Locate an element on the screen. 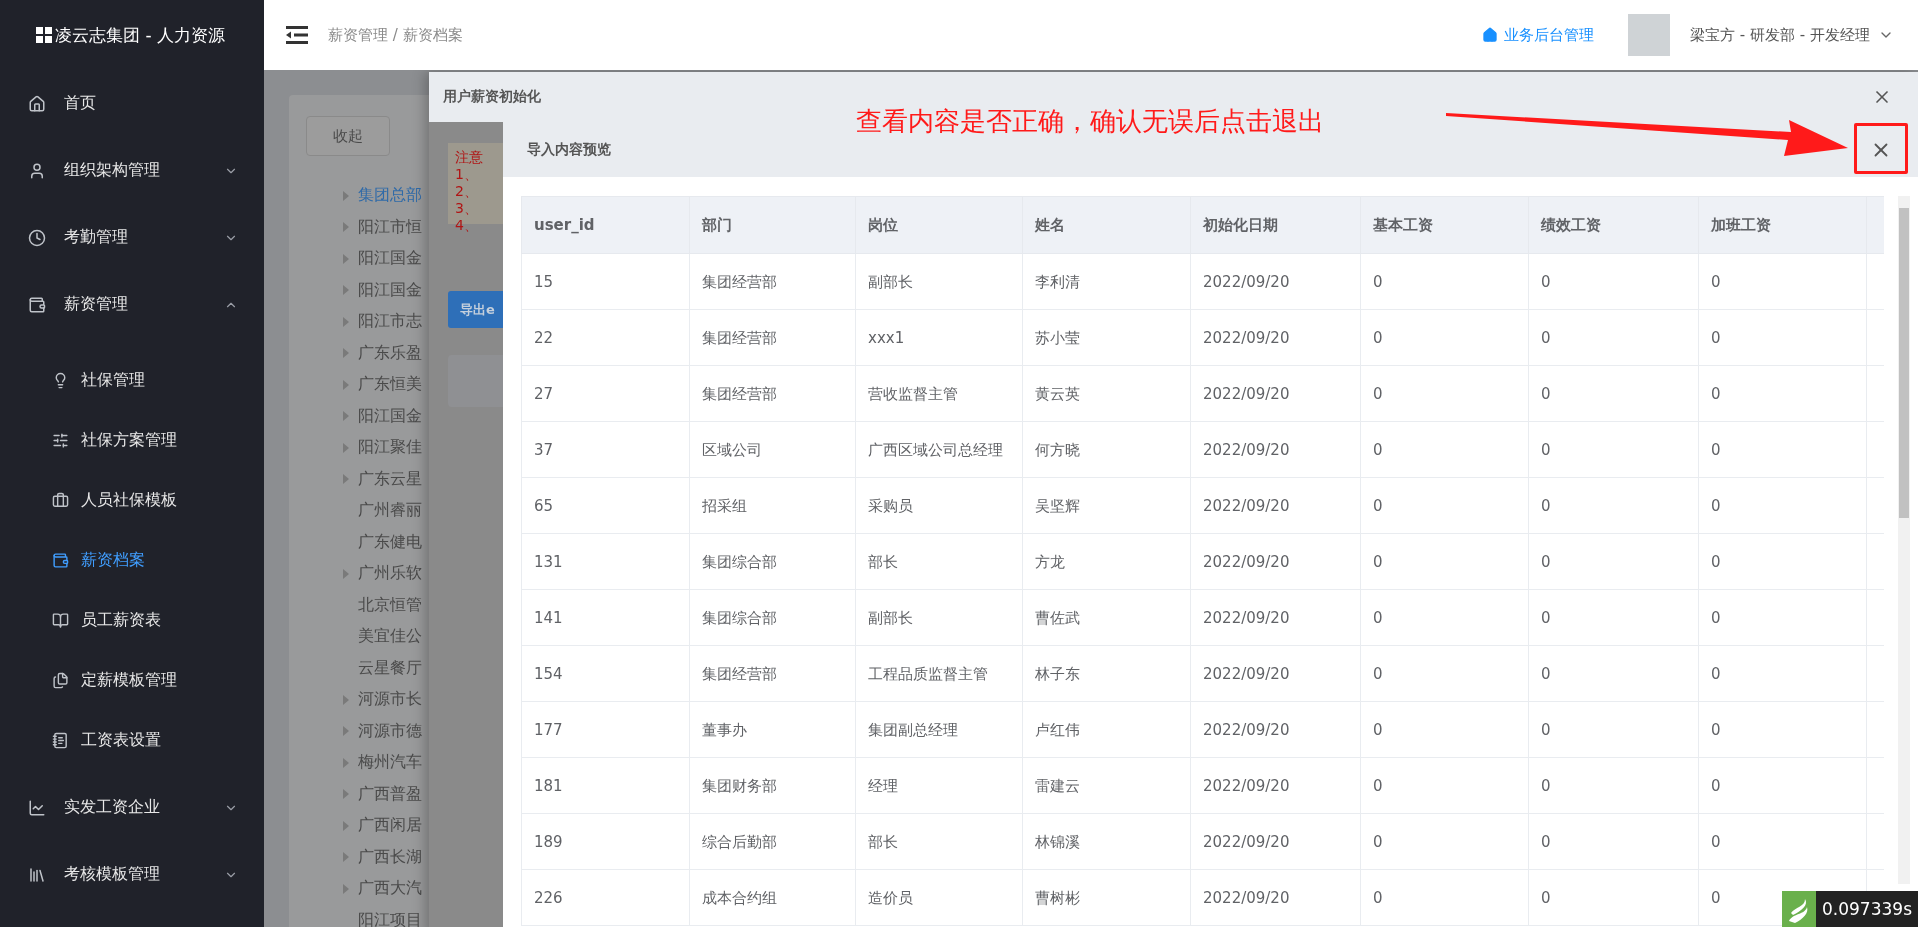 Image resolution: width=1918 pixels, height=927 pixels. annotation-text: 查看内容是否正确，确认无误后点击退出 is located at coordinates (1090, 121).